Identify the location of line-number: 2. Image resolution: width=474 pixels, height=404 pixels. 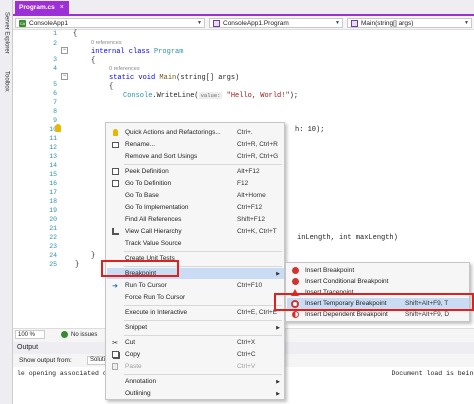
(55, 43).